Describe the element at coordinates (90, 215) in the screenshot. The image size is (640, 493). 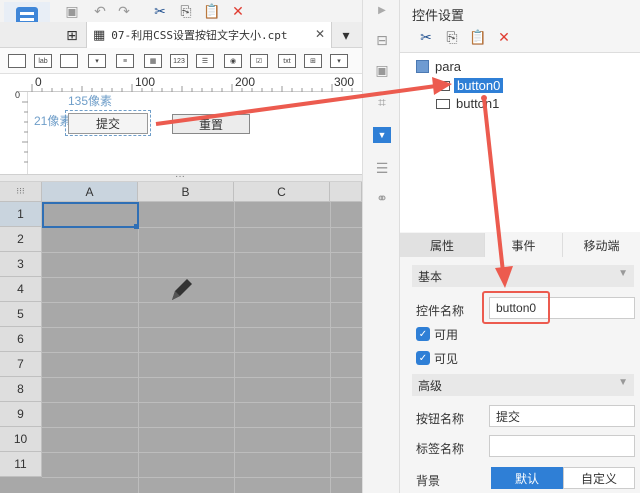
I see `selected-cell-a1` at that location.